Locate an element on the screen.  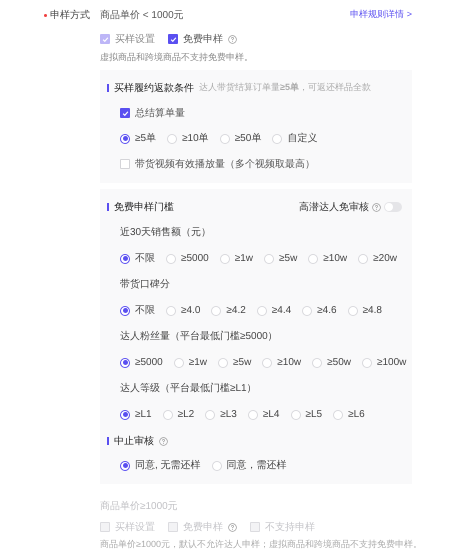
radio-option: ≥5单 is located at coordinates (138, 138).